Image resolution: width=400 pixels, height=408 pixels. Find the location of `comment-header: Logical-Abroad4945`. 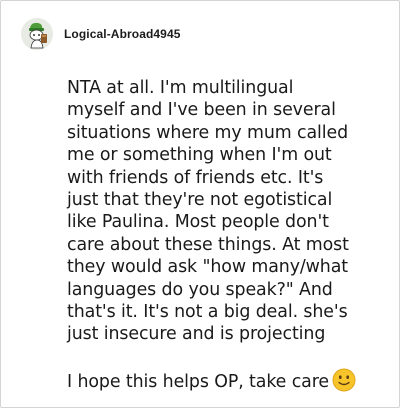

comment-header: Logical-Abroad4945 is located at coordinates (101, 34).